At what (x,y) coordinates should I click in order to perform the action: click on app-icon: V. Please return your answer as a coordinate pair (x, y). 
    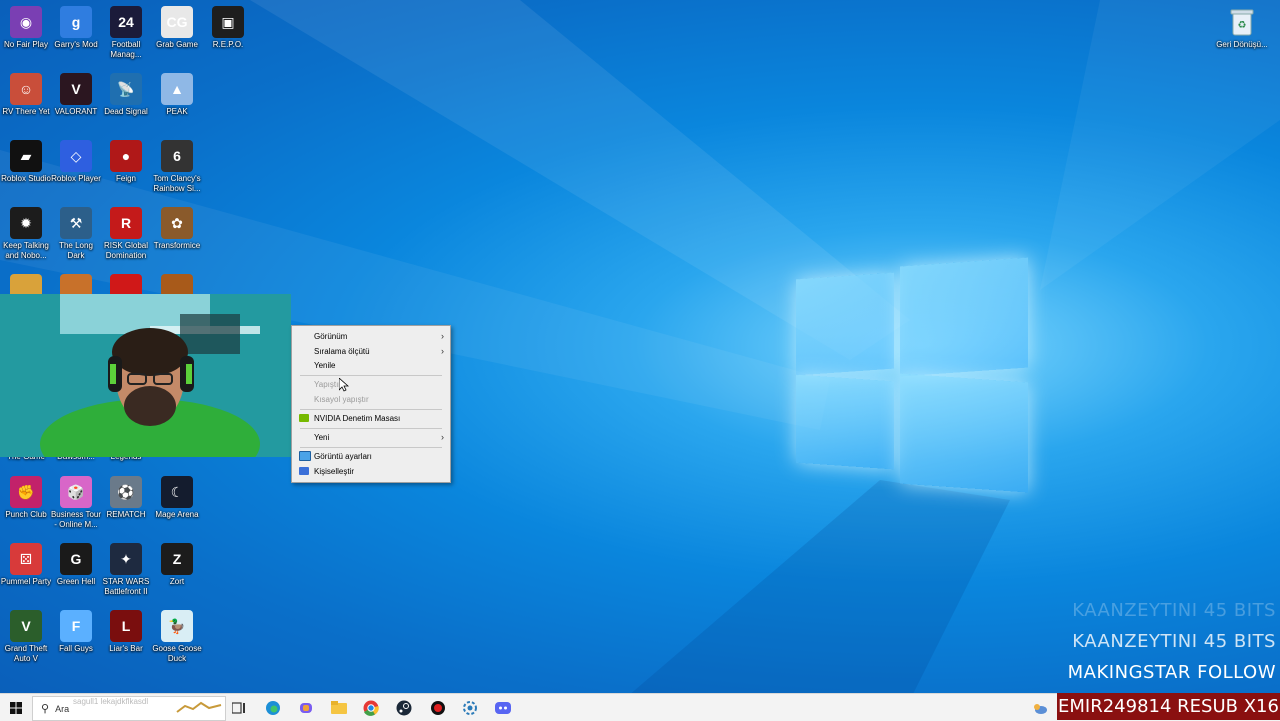
    Looking at the image, I should click on (76, 89).